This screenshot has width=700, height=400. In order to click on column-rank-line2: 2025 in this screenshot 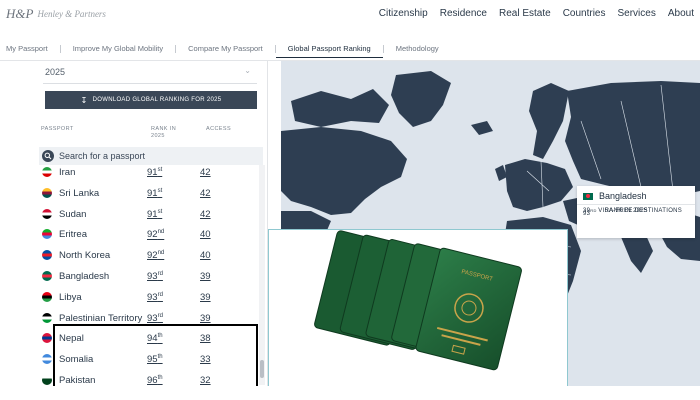, I will do `click(158, 136)`.